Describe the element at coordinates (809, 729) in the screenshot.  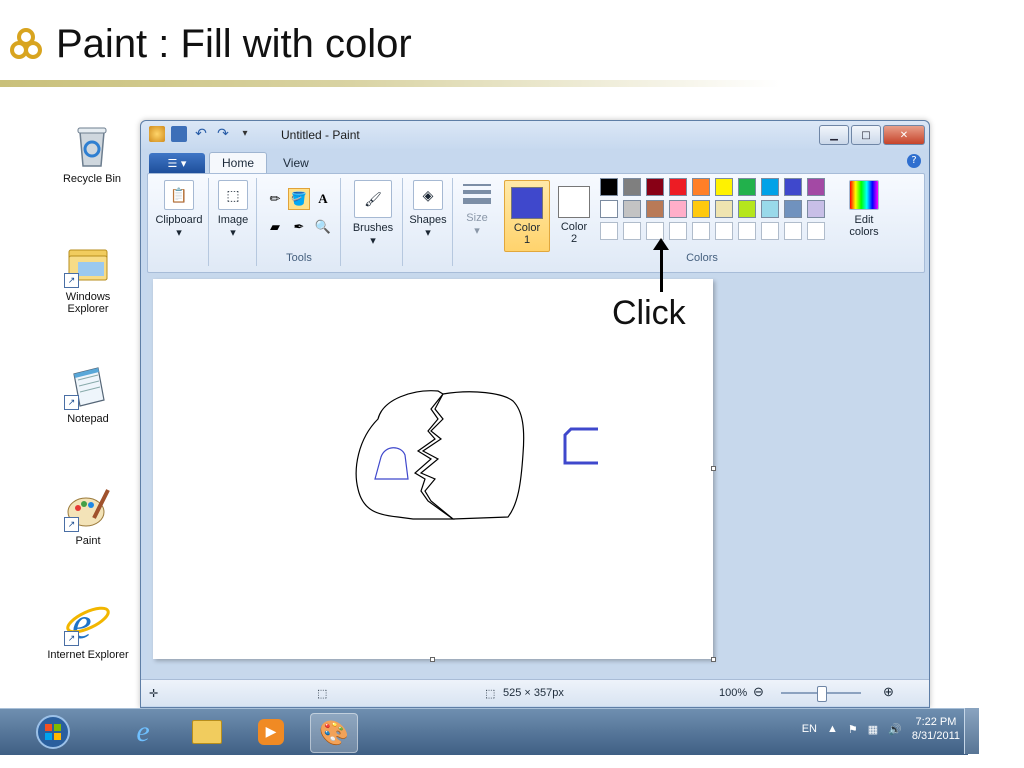
I see `language-indicator: EN` at that location.